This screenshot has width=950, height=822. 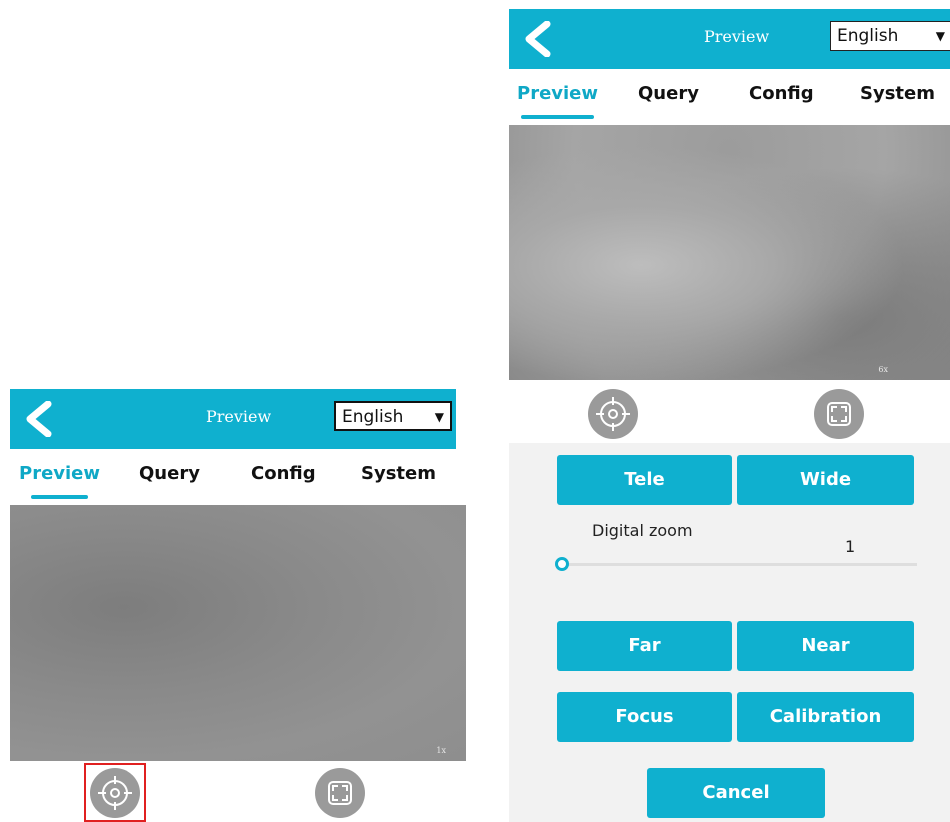 What do you see at coordinates (825, 480) in the screenshot?
I see `wide-button: Wide` at bounding box center [825, 480].